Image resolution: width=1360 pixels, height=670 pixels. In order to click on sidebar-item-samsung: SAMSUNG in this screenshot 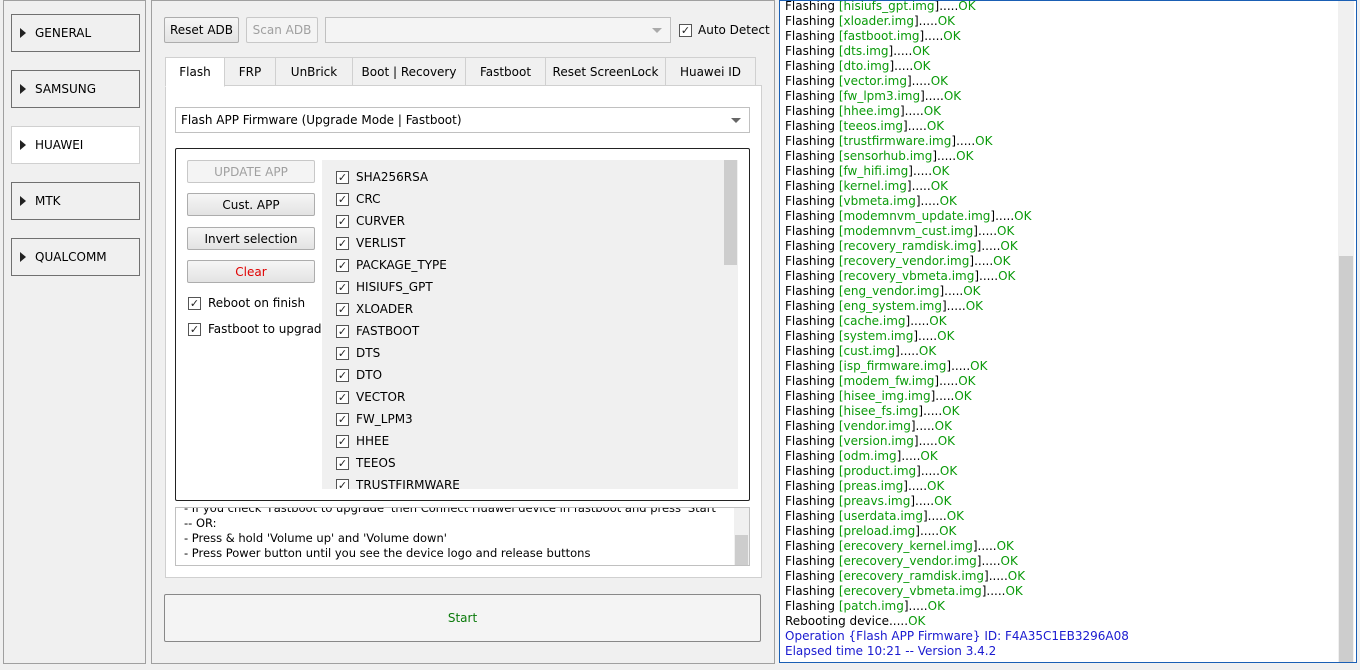, I will do `click(75, 89)`.